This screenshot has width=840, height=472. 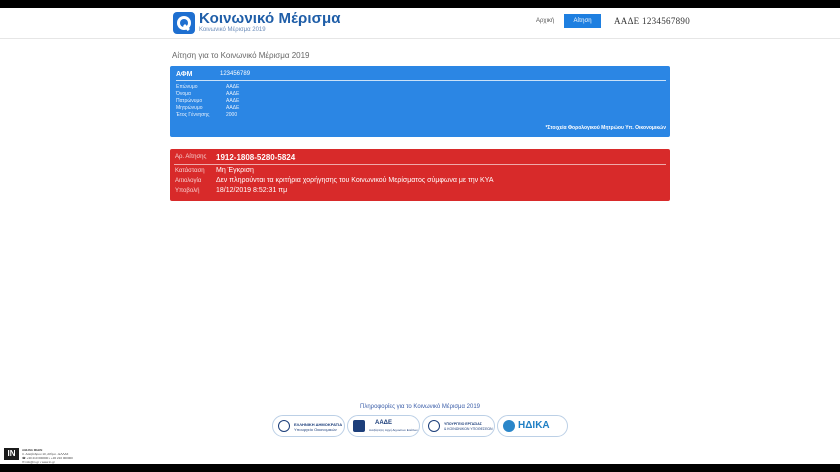 What do you see at coordinates (383, 423) in the screenshot?
I see `logo-line: ΑΑΔΕ` at bounding box center [383, 423].